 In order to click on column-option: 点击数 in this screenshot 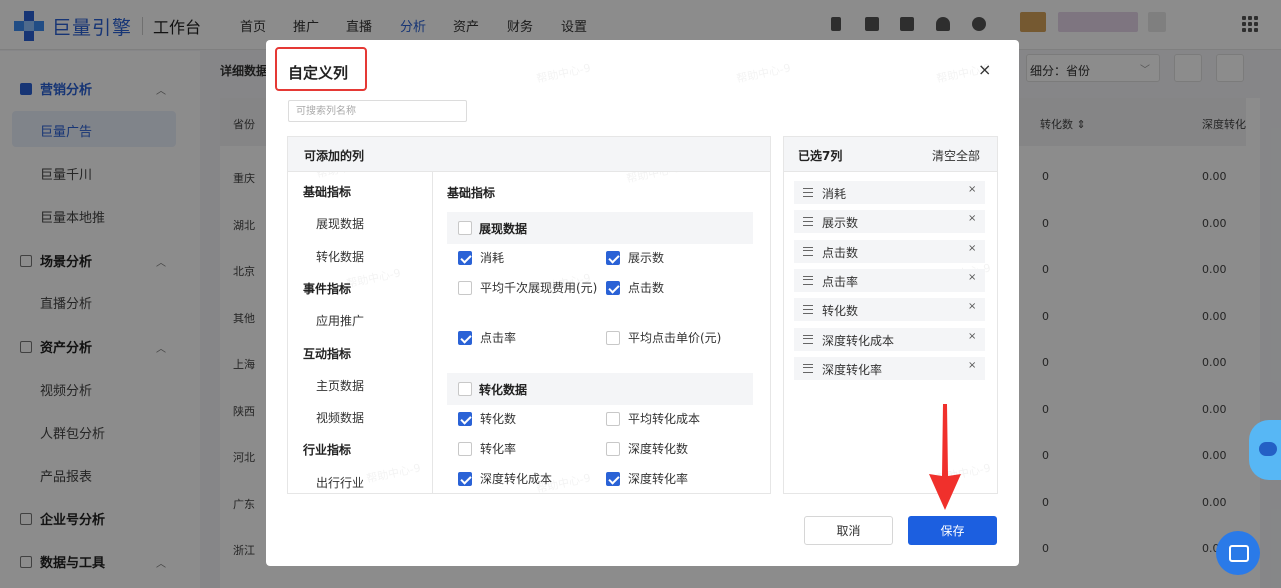, I will do `click(677, 288)`.